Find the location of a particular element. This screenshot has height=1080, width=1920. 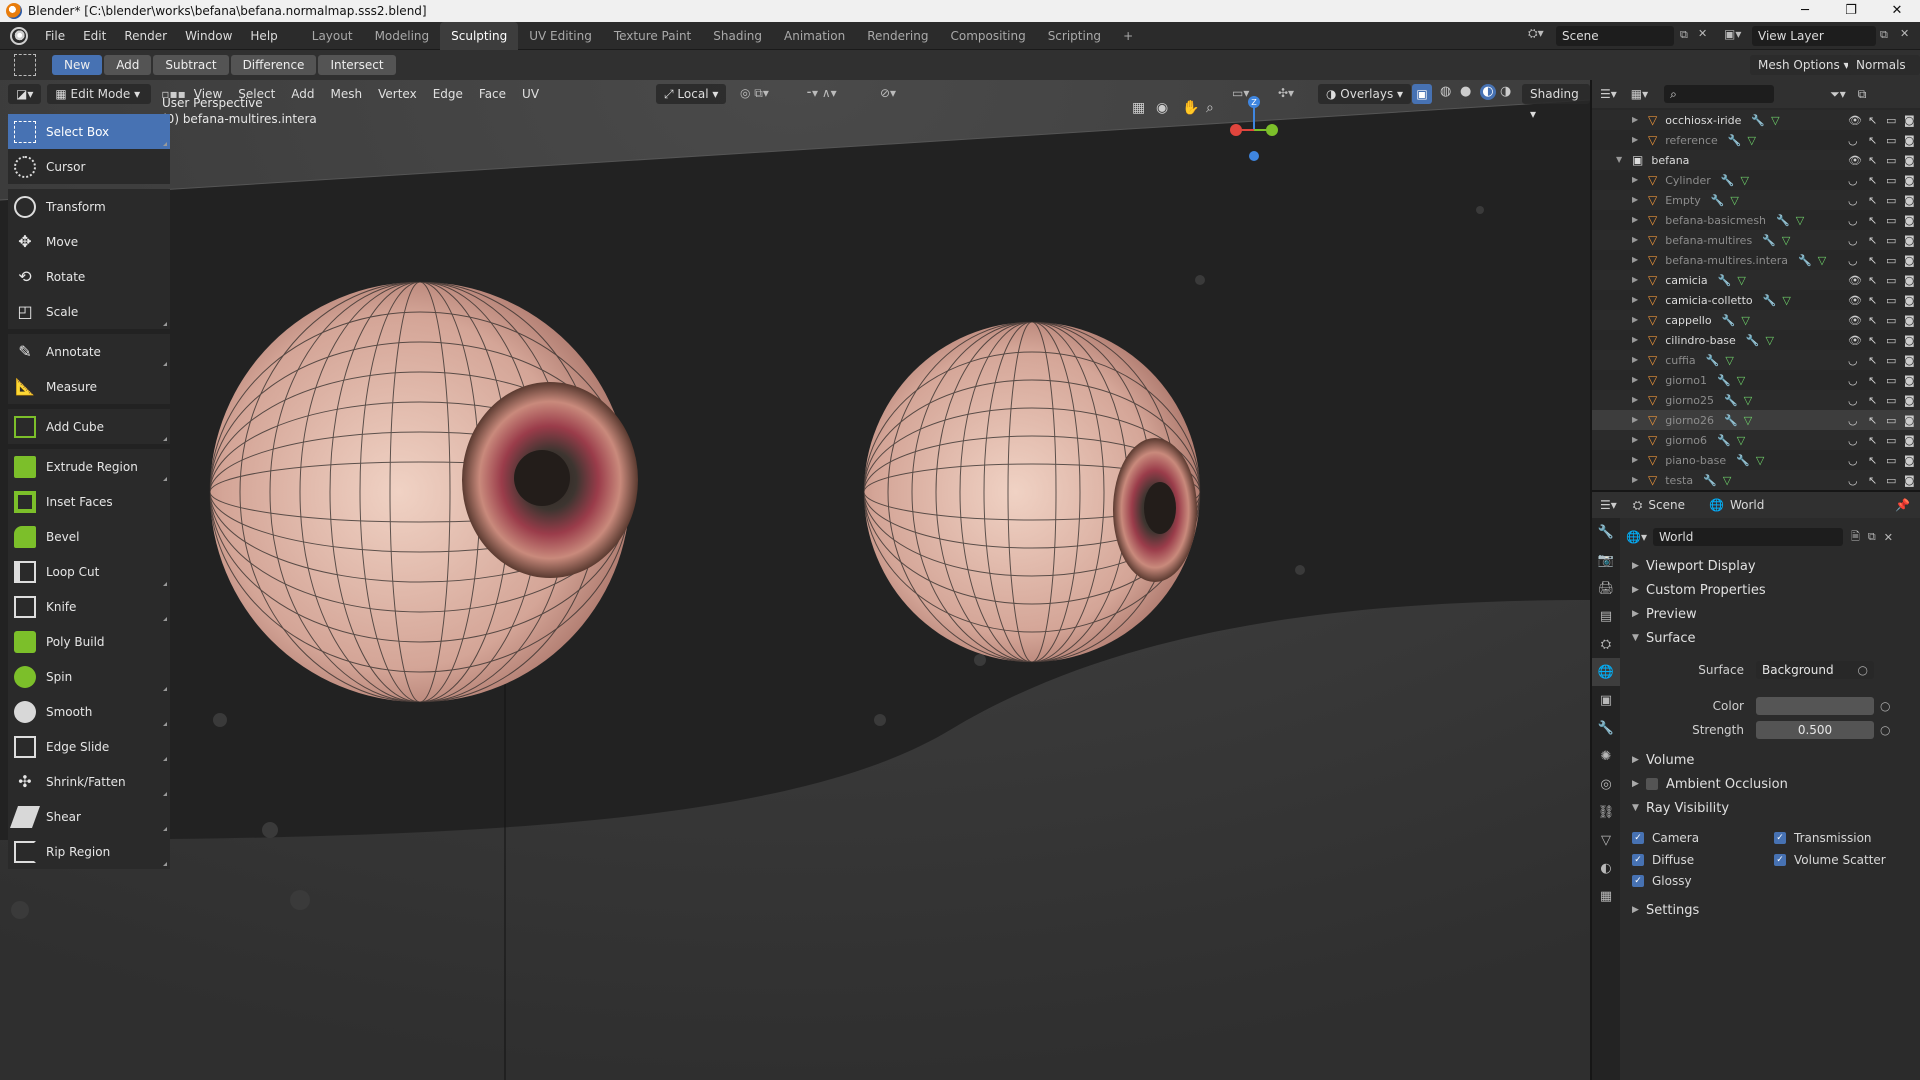

mode-add-button: Add is located at coordinates (128, 65).